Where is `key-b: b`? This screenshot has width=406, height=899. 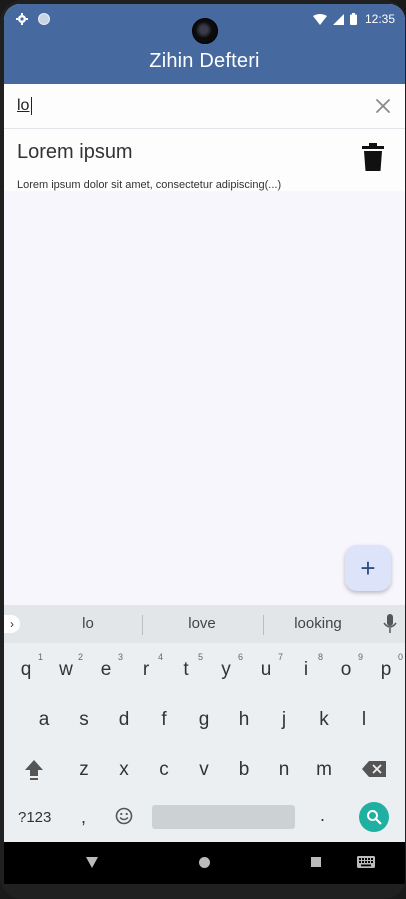 key-b: b is located at coordinates (244, 770).